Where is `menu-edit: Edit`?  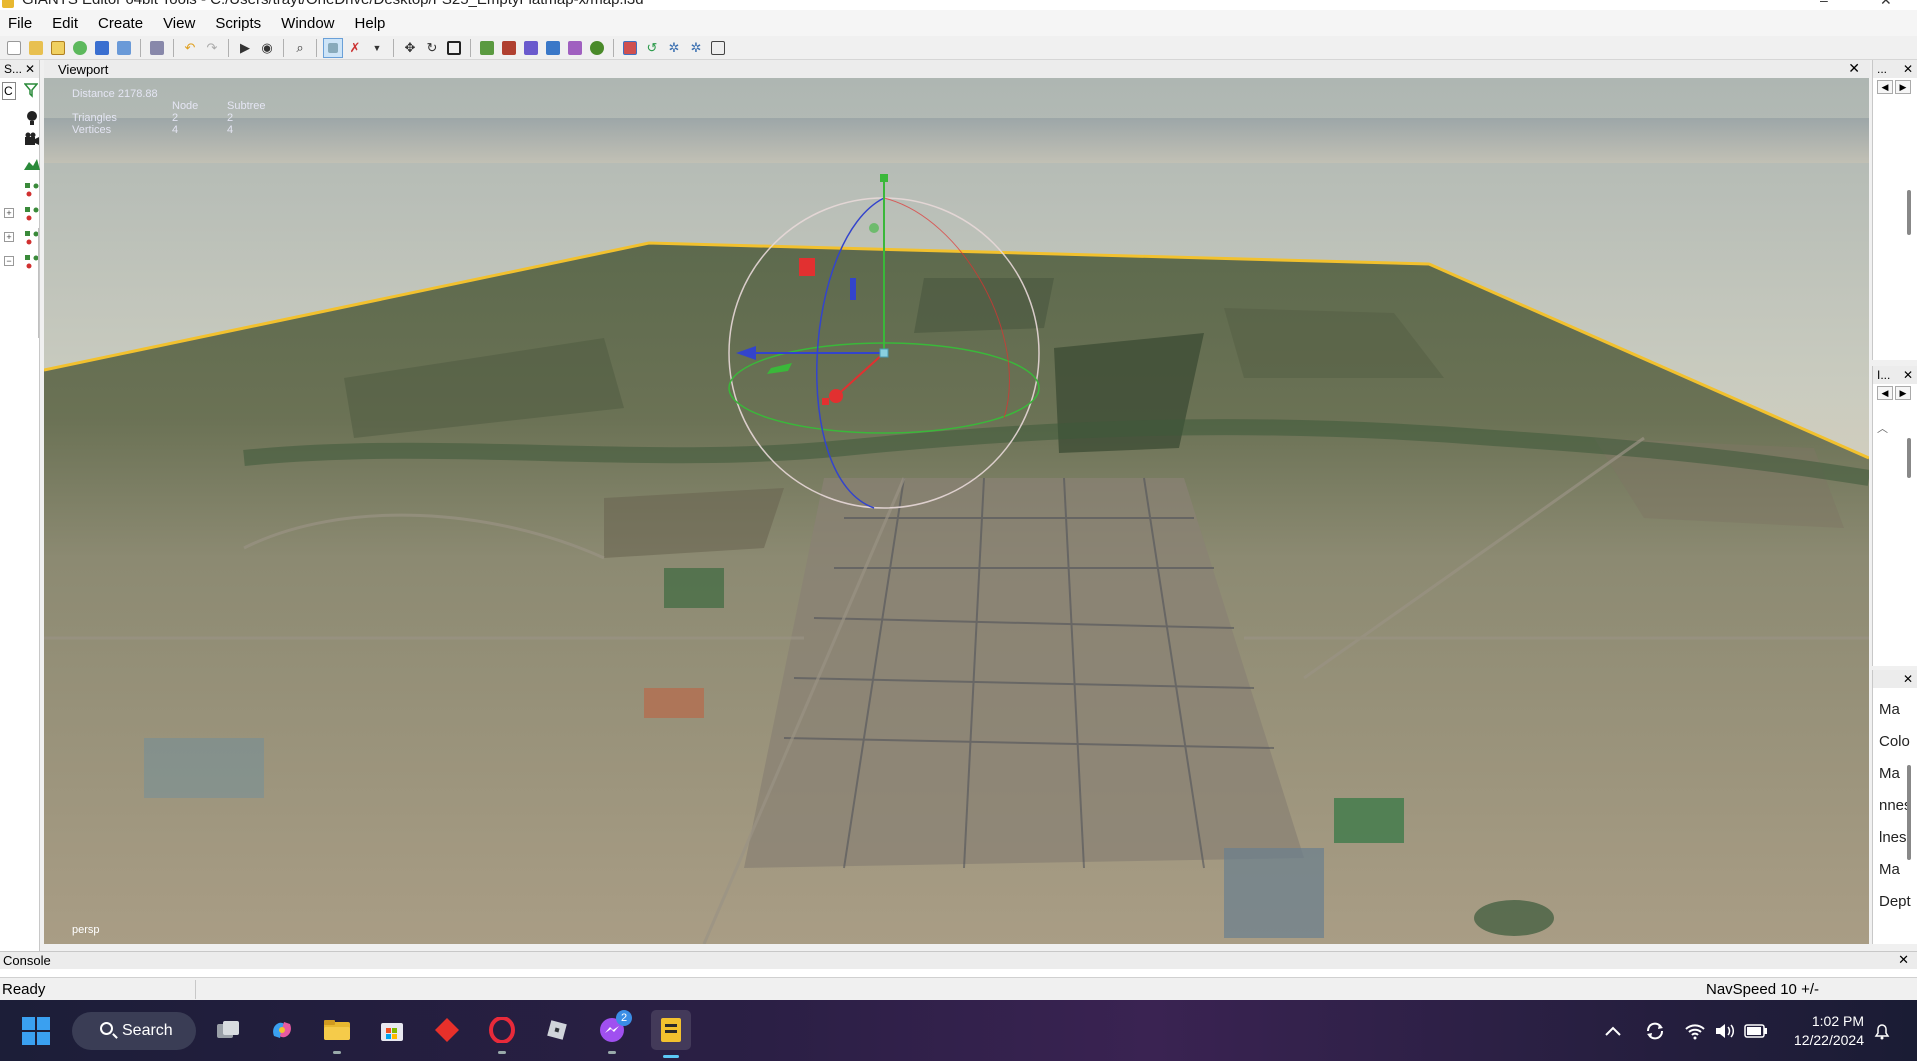
menu-edit: Edit is located at coordinates (70, 23).